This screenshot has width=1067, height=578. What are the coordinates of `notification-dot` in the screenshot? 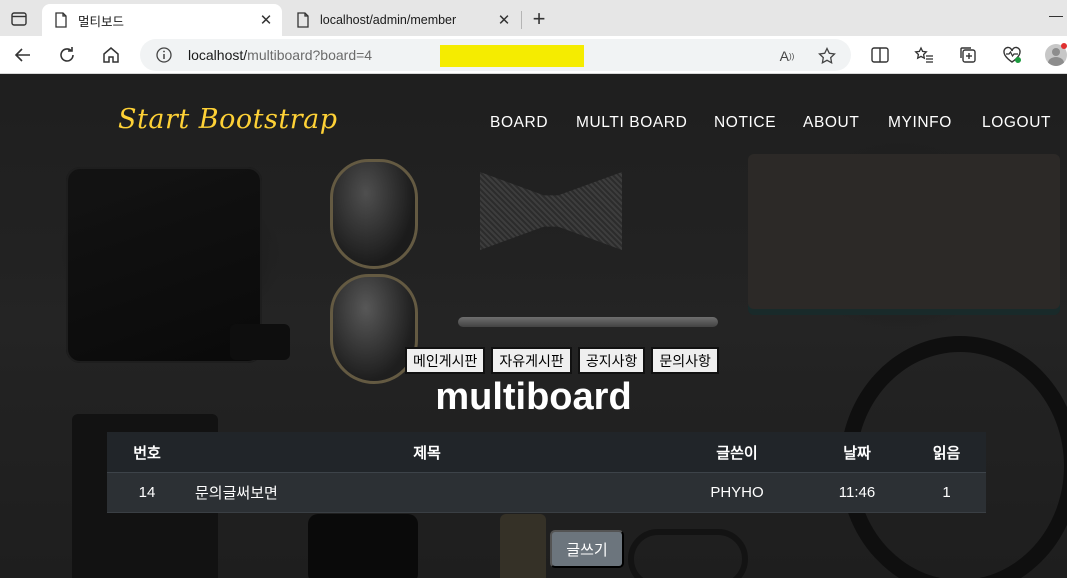 It's located at (1064, 46).